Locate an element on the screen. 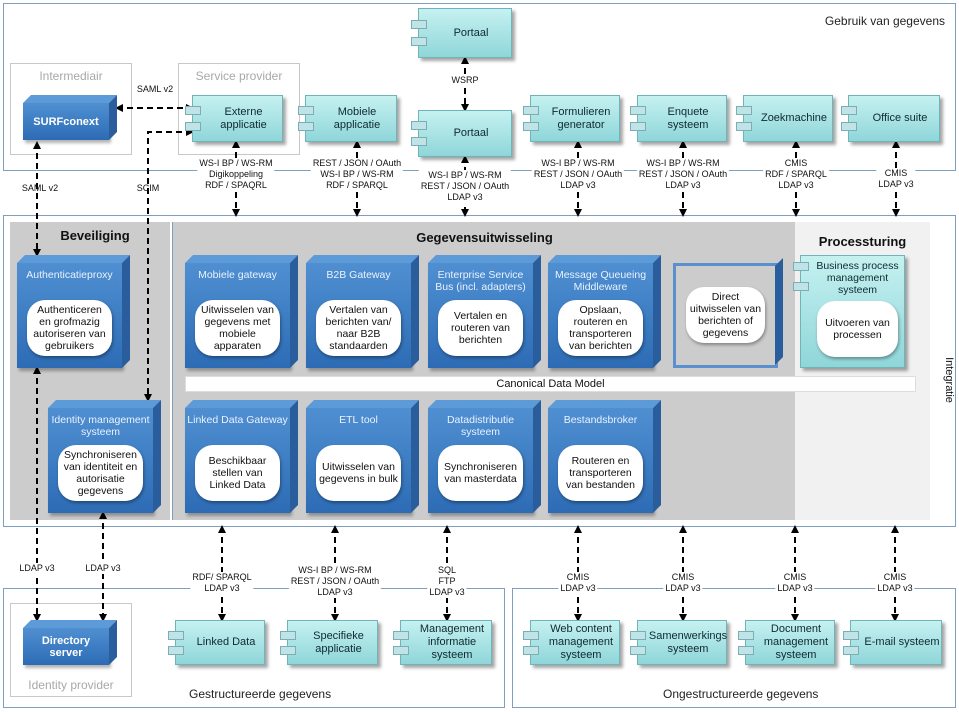 This screenshot has height=712, width=959. protocol-label-p-email: CMIS LDAP v3 is located at coordinates (895, 583).